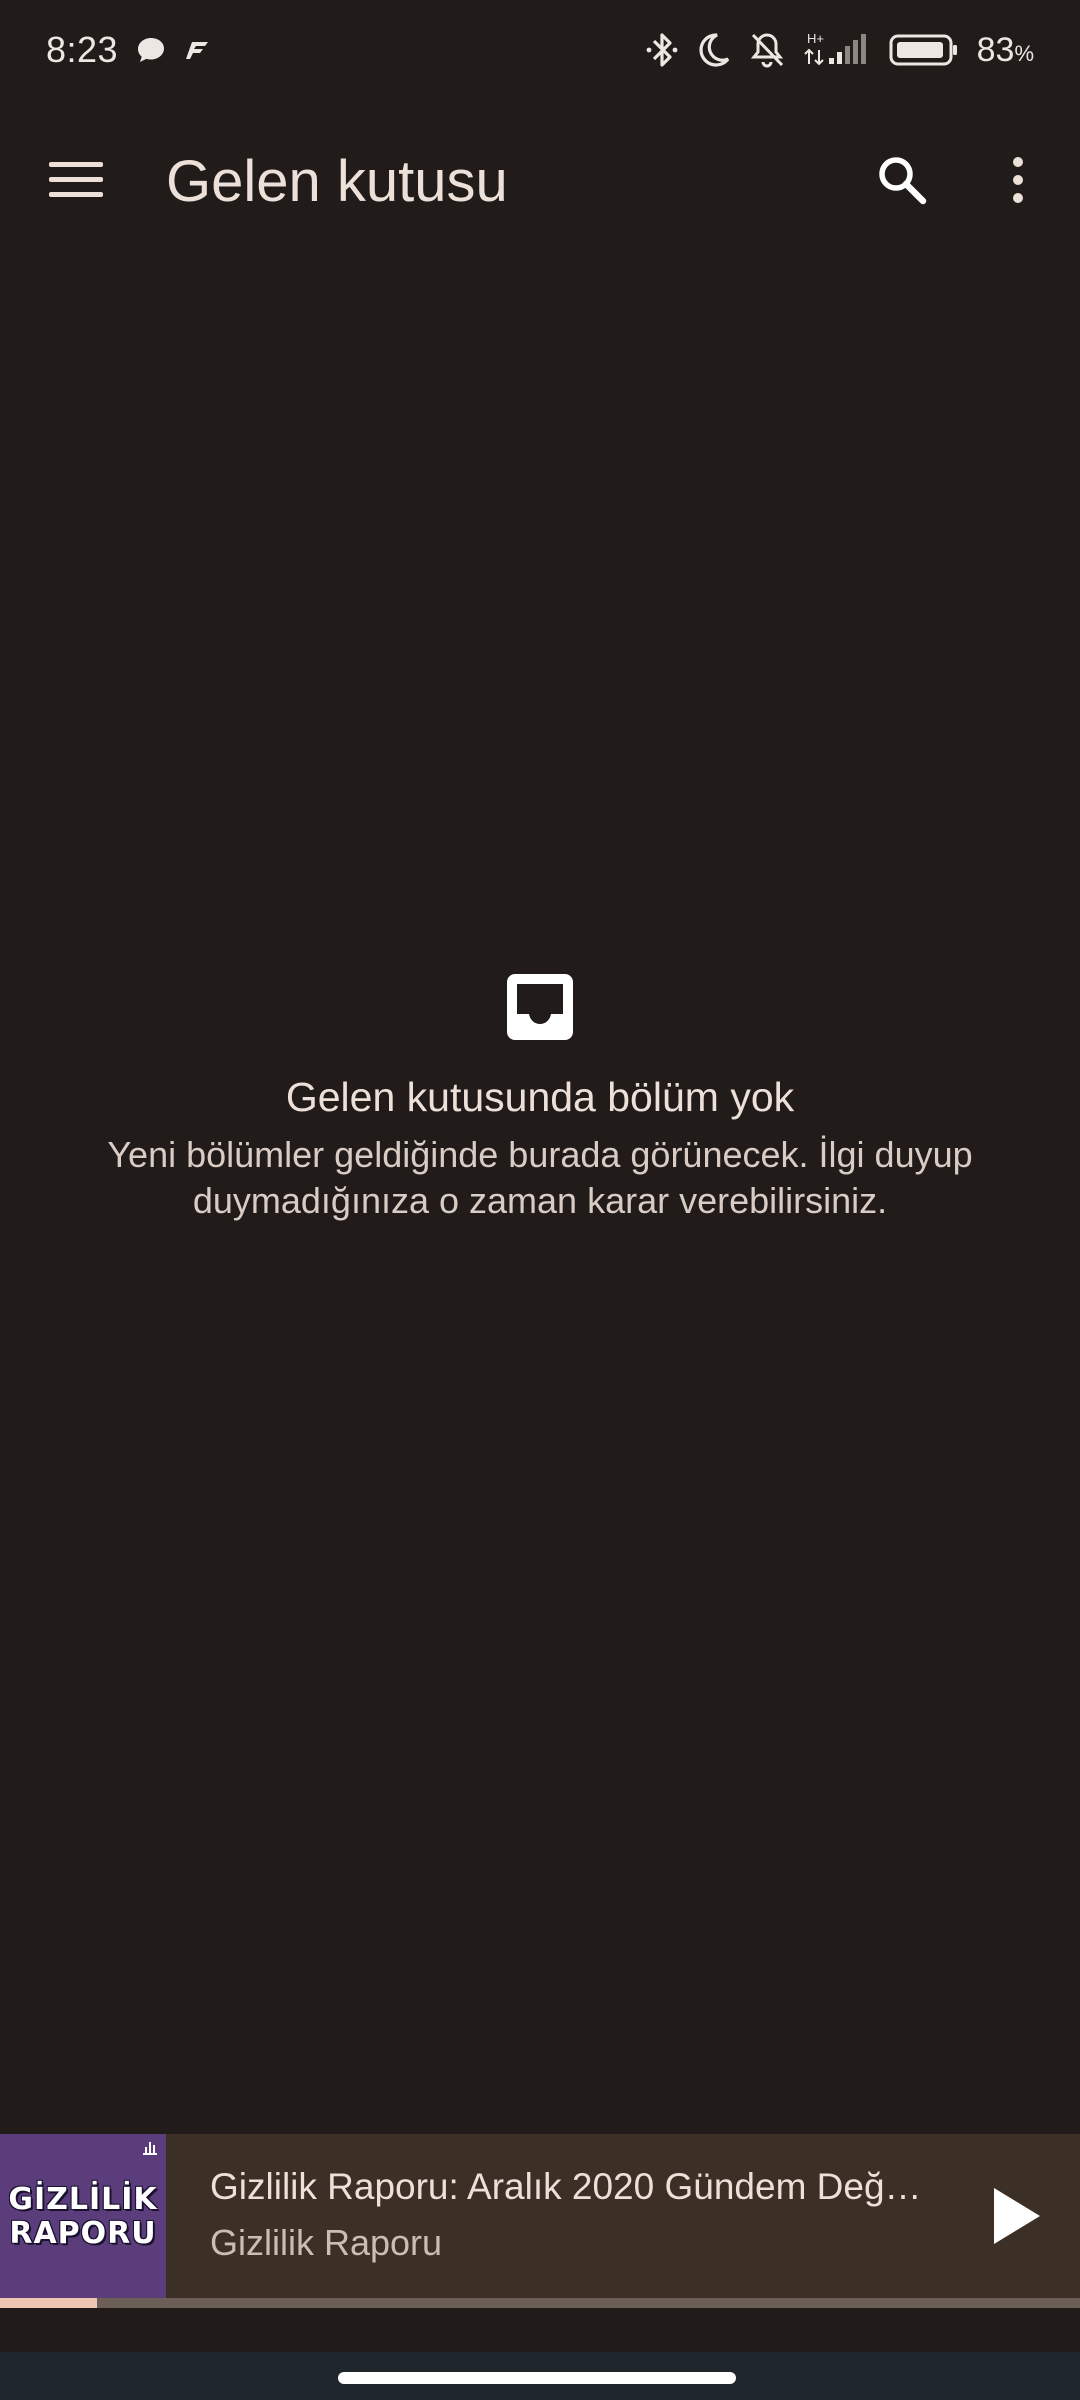  I want to click on home-gesture-handle, so click(537, 2378).